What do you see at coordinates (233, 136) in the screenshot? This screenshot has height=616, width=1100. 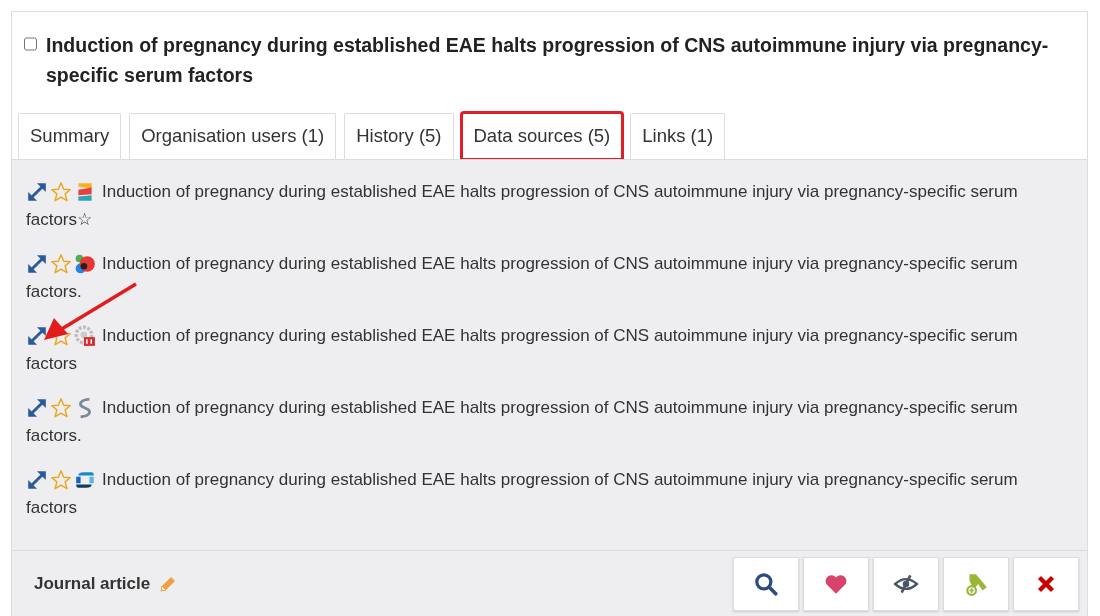 I see `tab: Organisation users (1)` at bounding box center [233, 136].